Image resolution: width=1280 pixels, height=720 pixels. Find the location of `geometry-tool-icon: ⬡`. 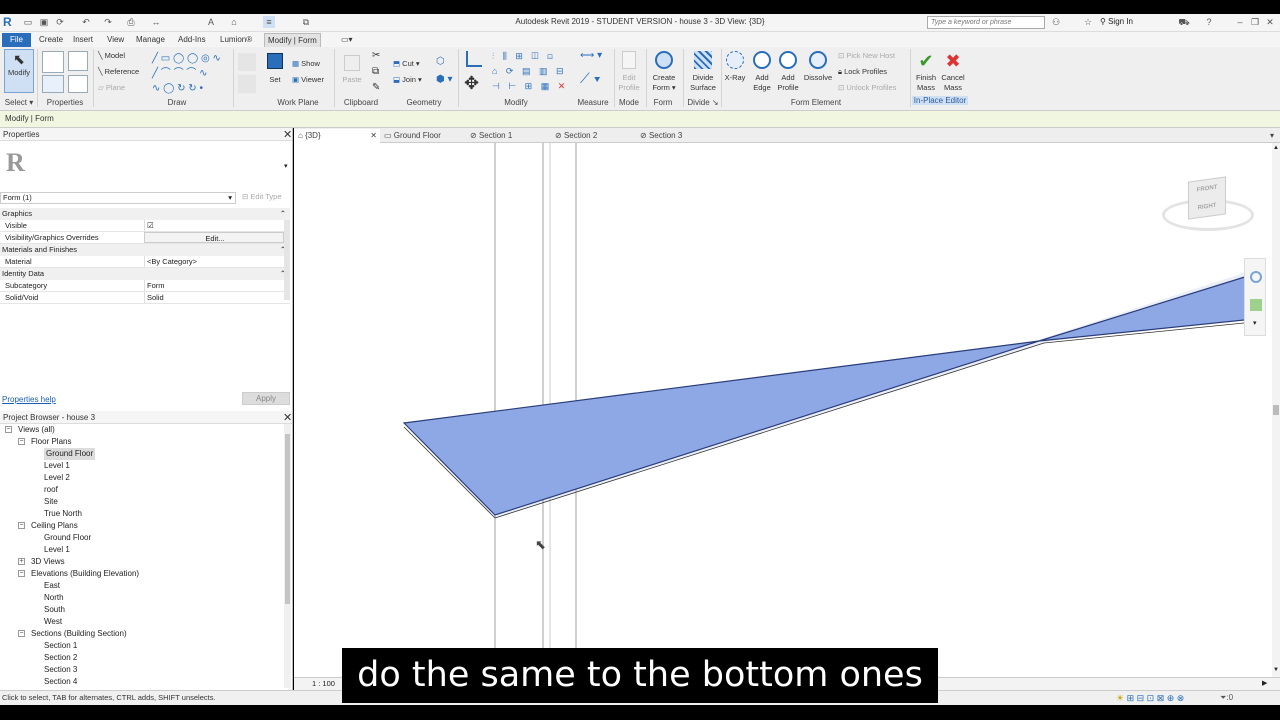

geometry-tool-icon: ⬡ is located at coordinates (440, 62).